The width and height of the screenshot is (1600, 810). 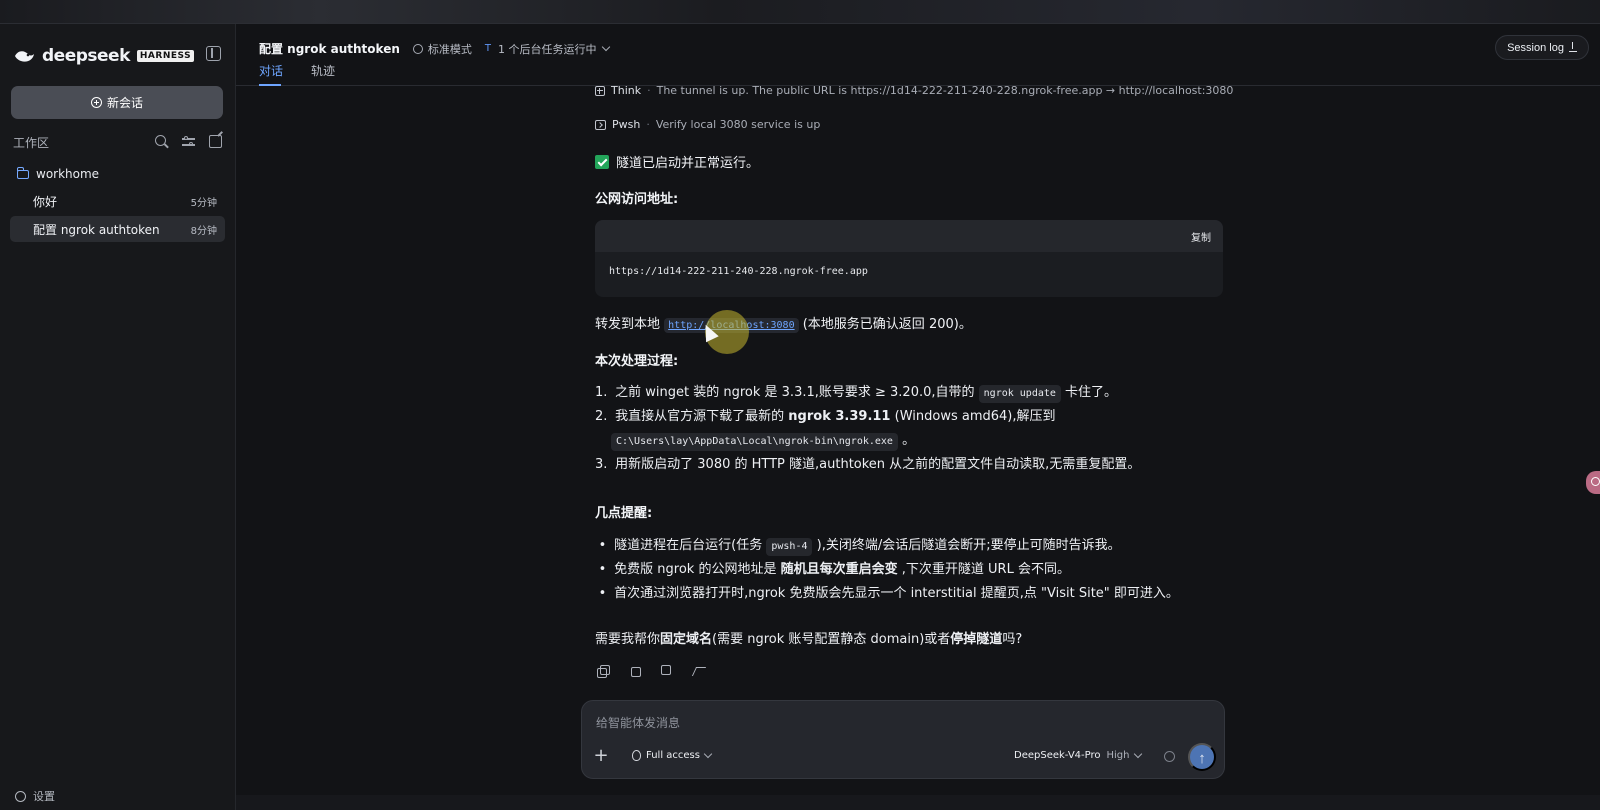 I want to click on conversation-tabs: 对话 轨迹, so click(x=297, y=74).